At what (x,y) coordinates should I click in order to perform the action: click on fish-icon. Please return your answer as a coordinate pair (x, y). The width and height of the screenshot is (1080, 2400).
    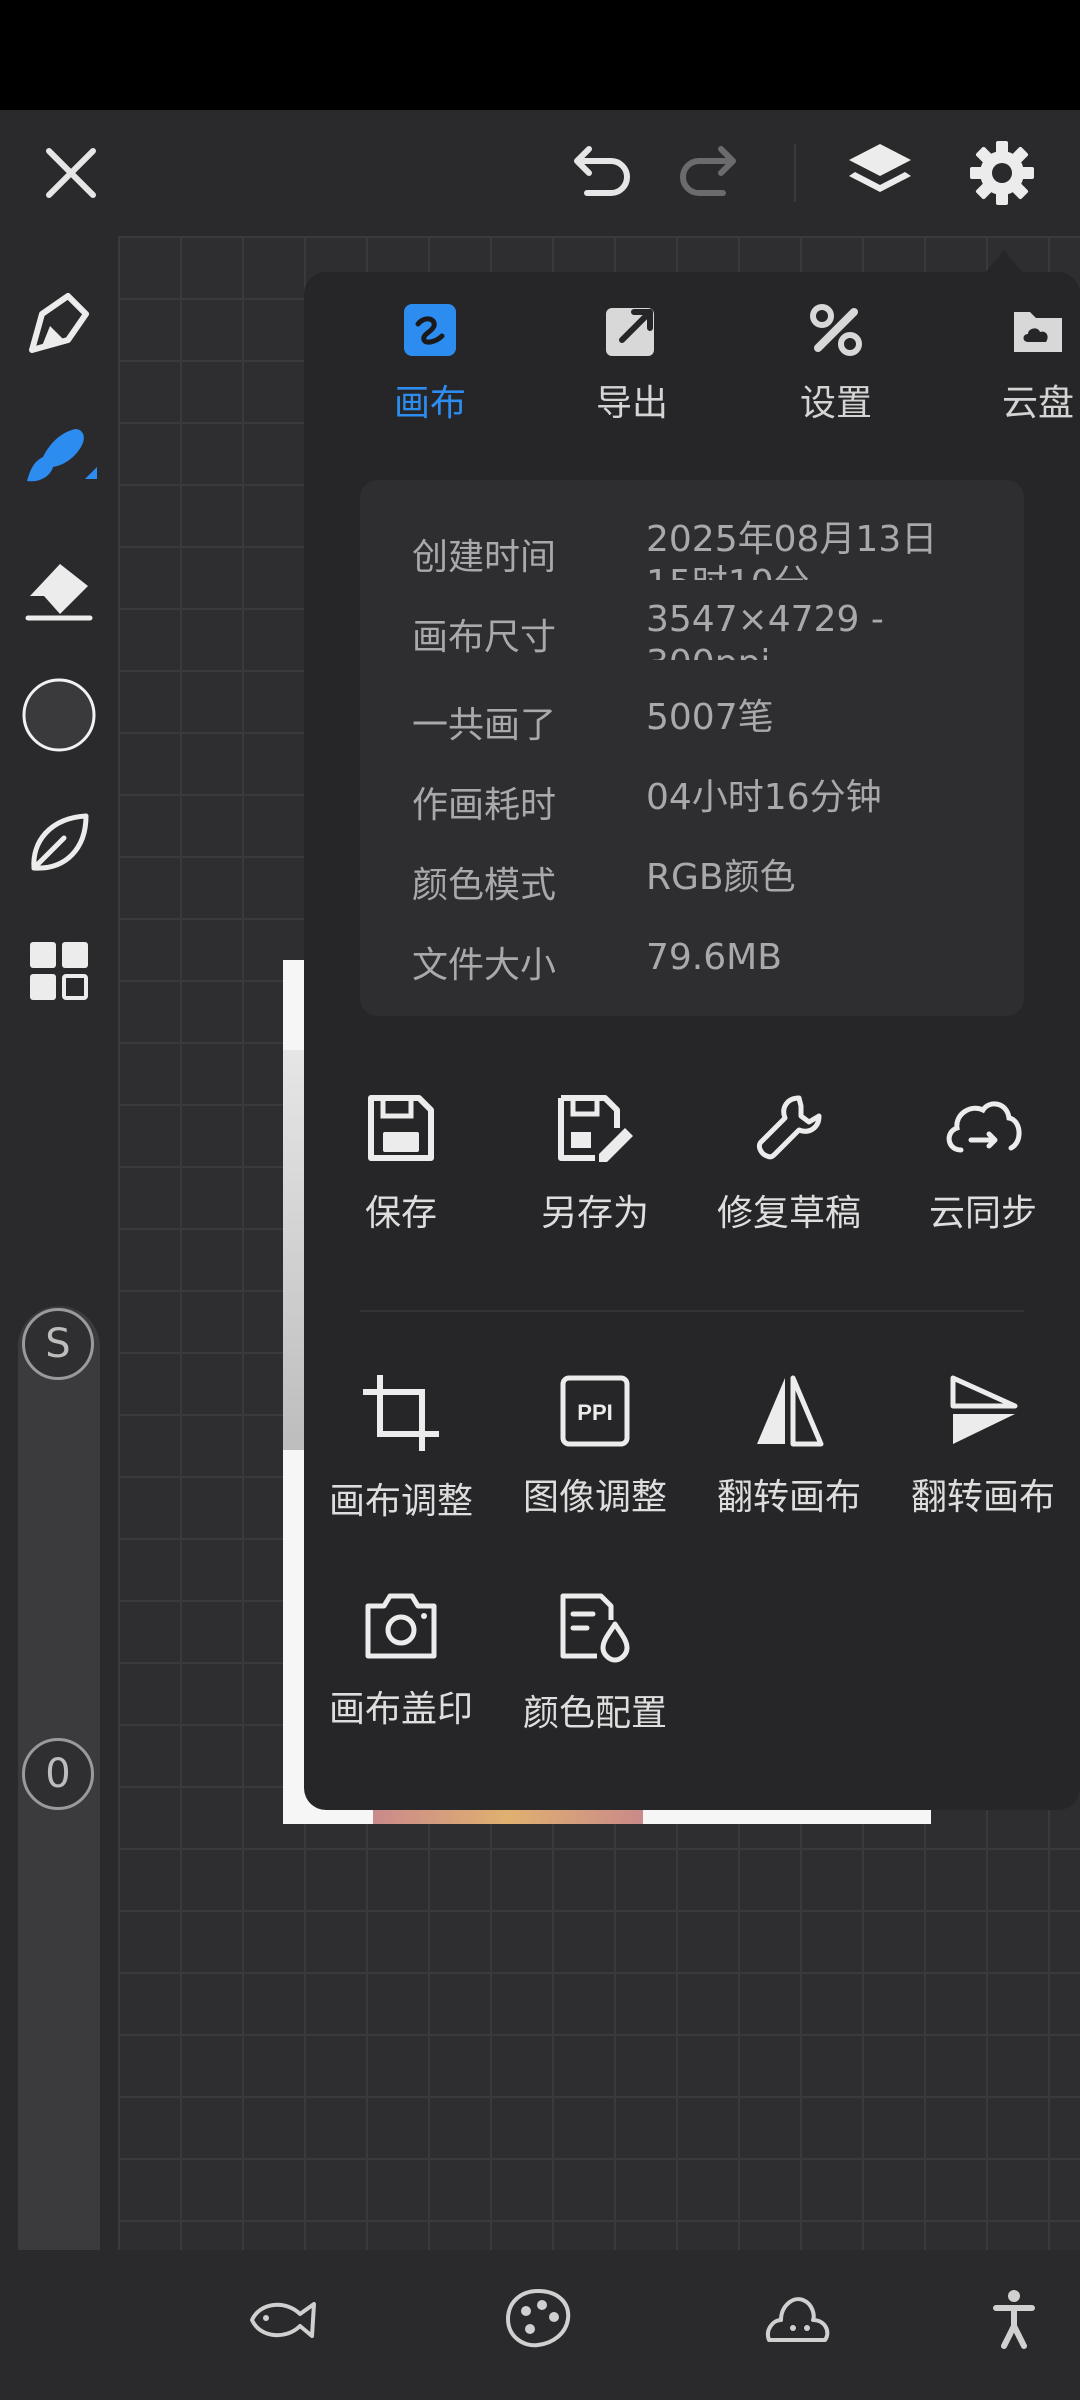
    Looking at the image, I should click on (282, 2320).